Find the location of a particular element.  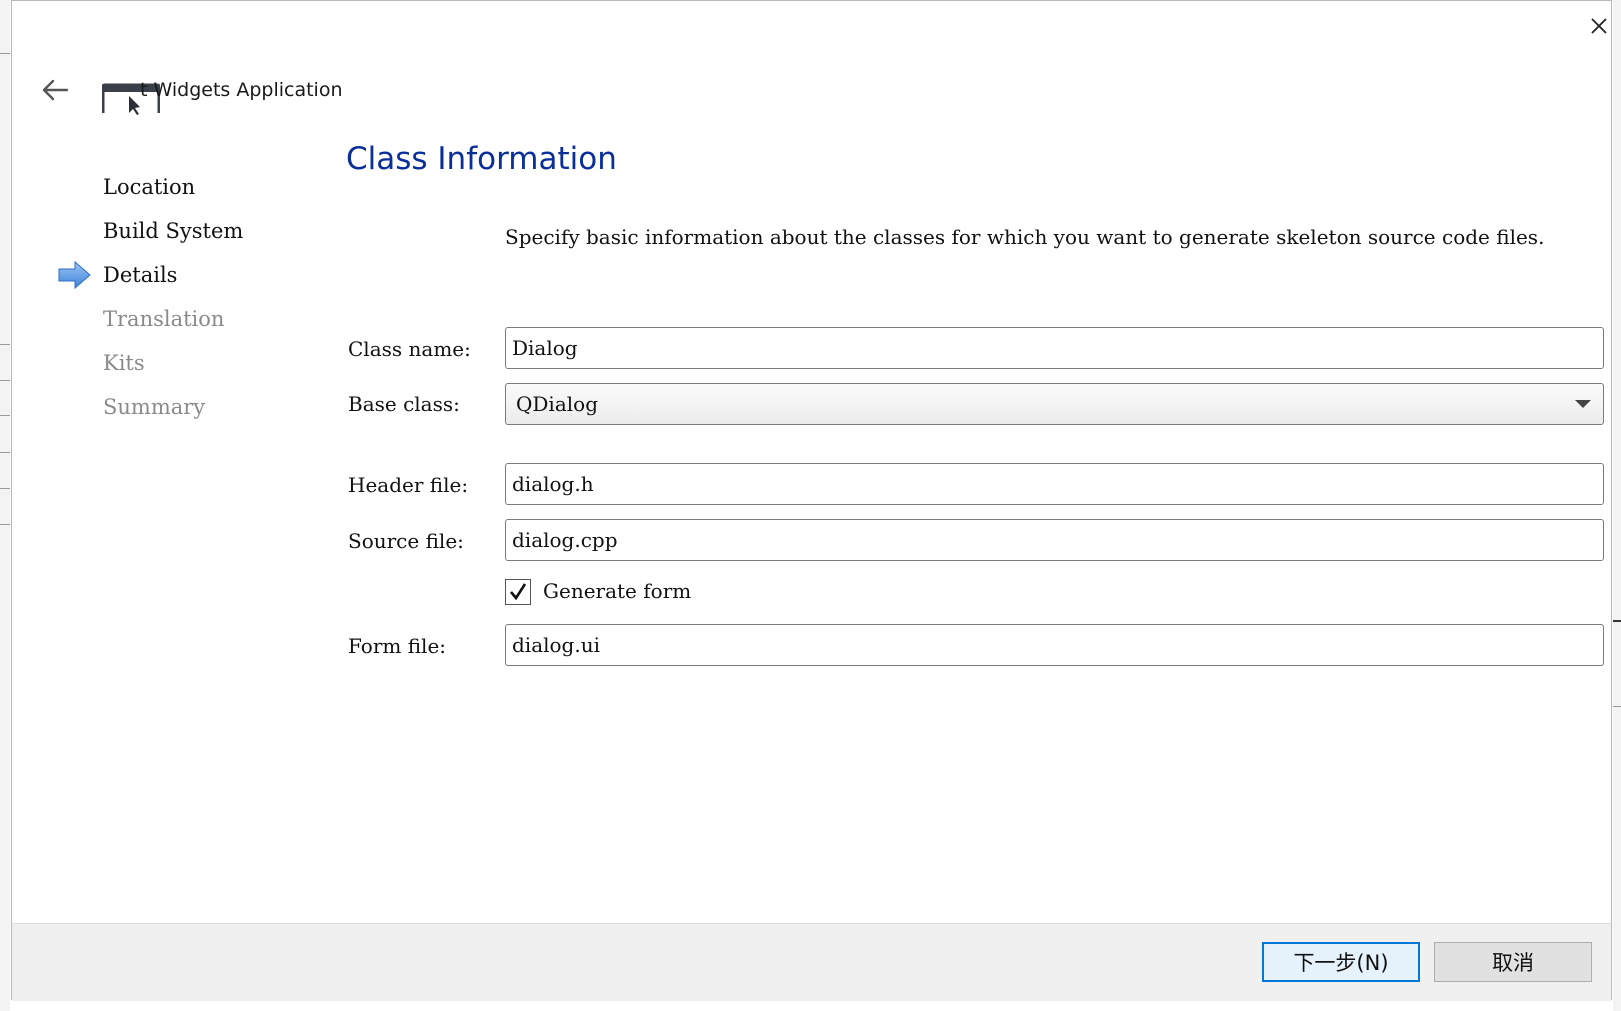

next-button: 下一步(N) is located at coordinates (1341, 962).